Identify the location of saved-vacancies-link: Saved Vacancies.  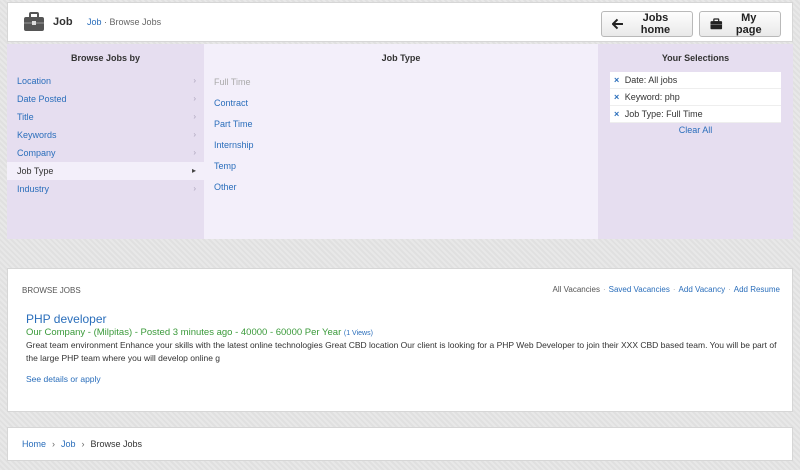
(639, 289).